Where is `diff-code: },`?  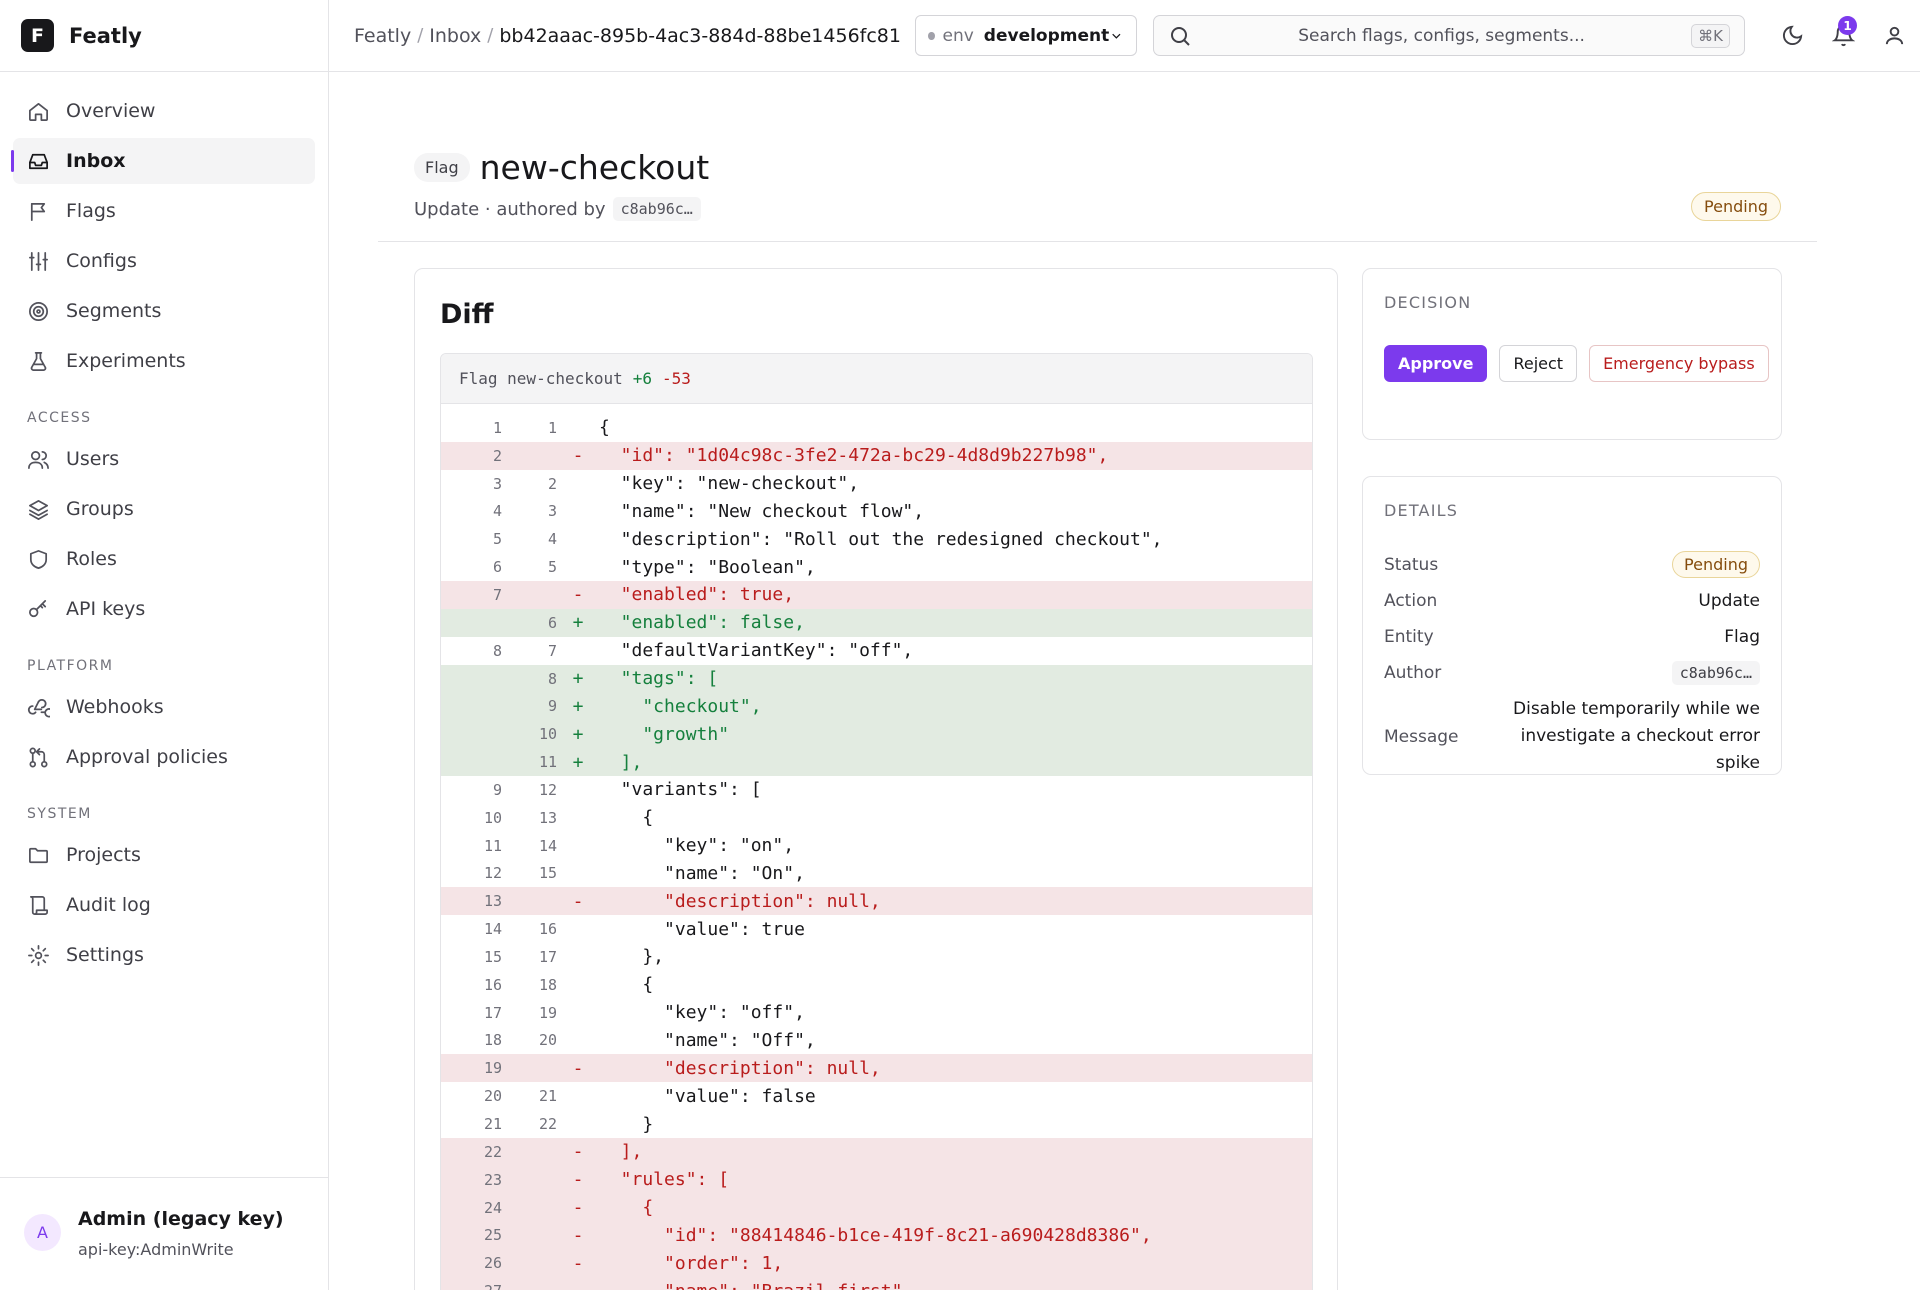 diff-code: }, is located at coordinates (632, 957).